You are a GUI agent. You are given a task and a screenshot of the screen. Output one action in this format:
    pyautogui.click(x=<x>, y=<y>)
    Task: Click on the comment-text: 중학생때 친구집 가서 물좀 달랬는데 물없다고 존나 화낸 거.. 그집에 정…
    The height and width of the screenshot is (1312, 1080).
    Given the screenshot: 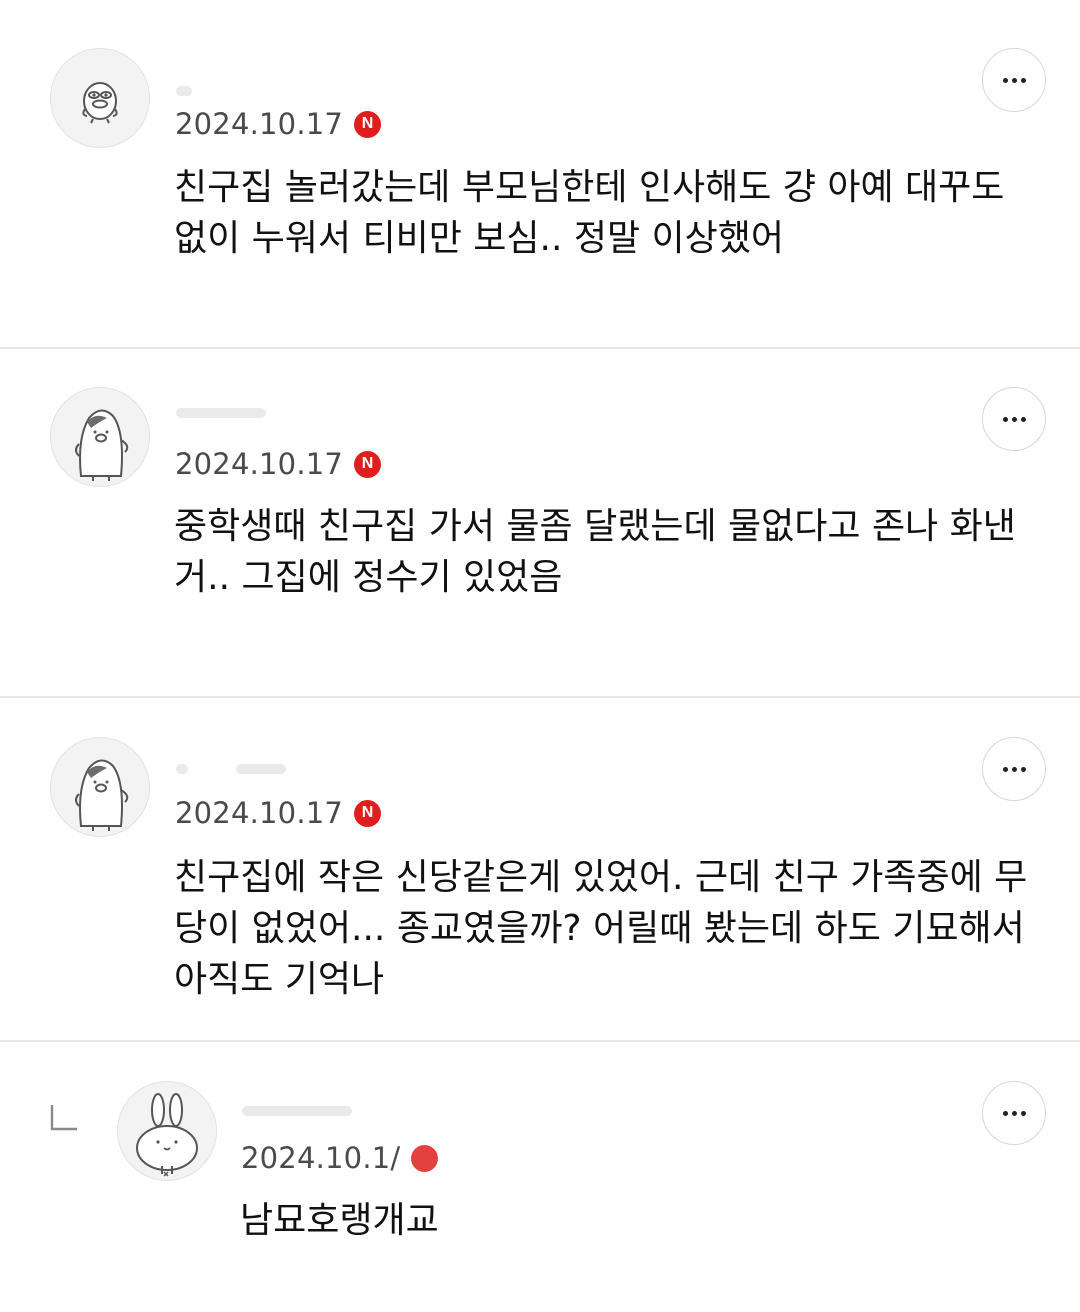 What is the action you would take?
    pyautogui.click(x=595, y=552)
    